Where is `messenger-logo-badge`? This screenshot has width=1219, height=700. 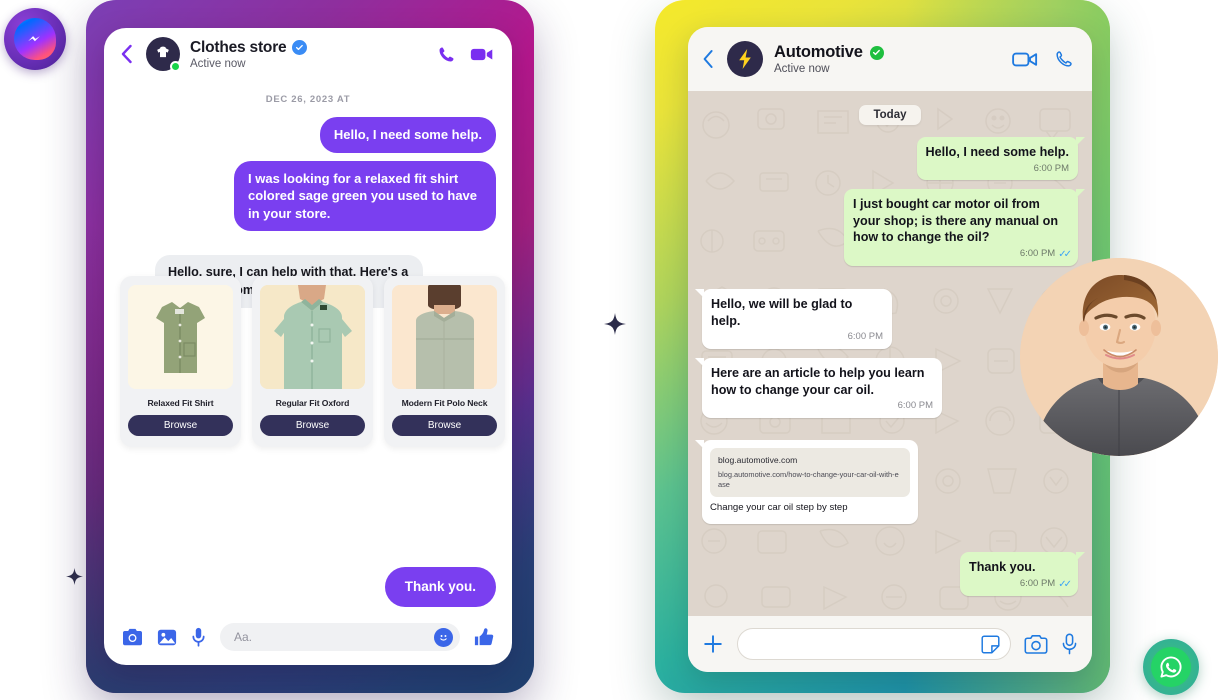
messenger-logo-badge is located at coordinates (35, 39).